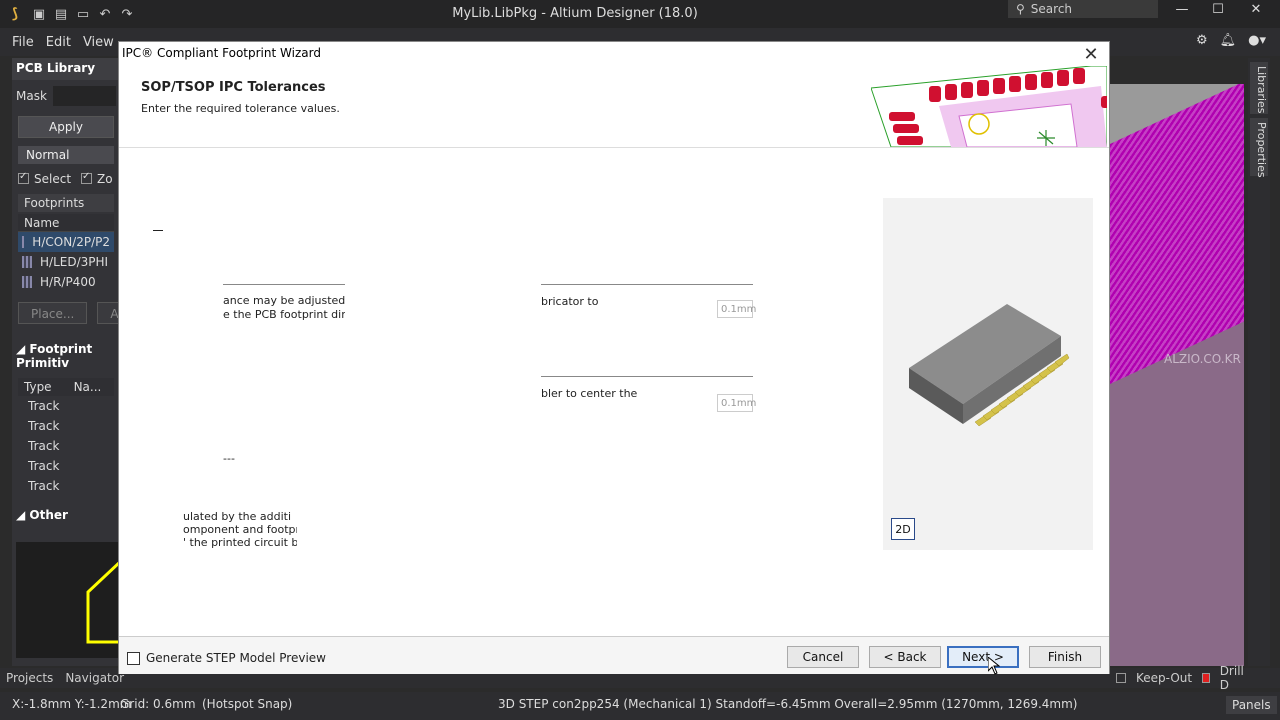 This screenshot has width=1280, height=720. I want to click on zoom-checkbox: Zo, so click(97, 178).